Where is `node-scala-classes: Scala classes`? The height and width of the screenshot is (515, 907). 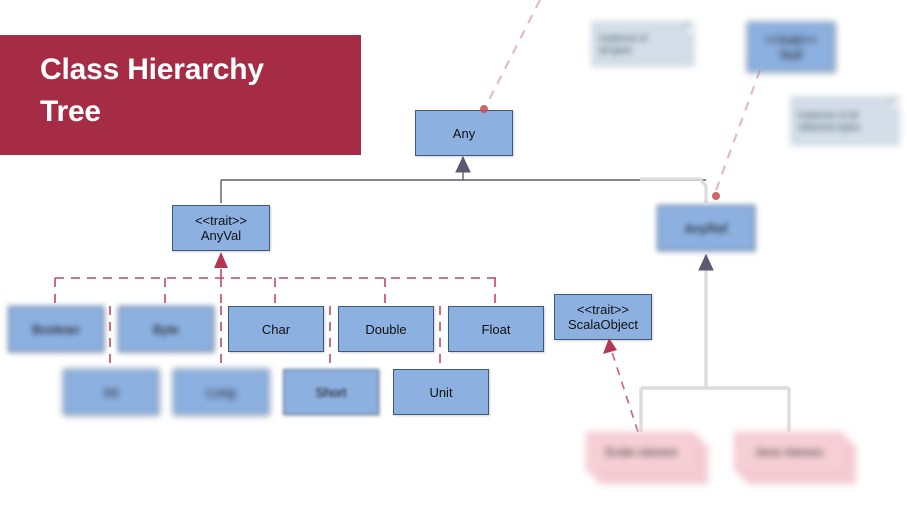
node-scala-classes: Scala classes is located at coordinates (651, 462).